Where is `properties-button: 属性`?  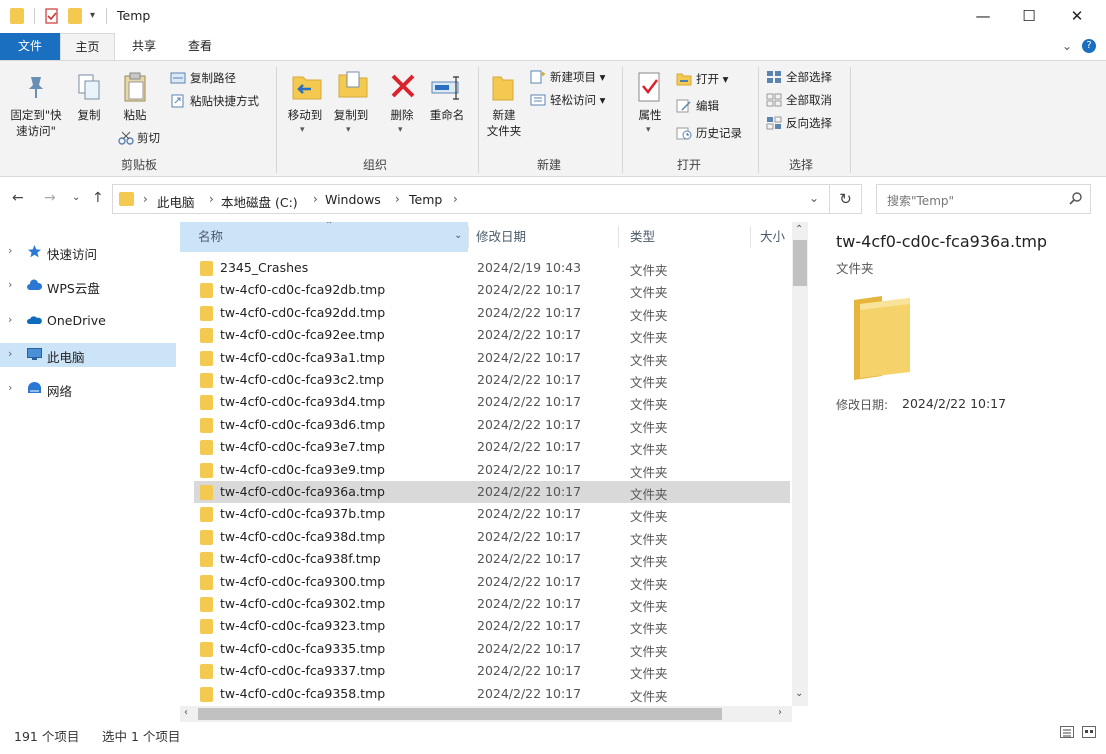 properties-button: 属性 is located at coordinates (650, 115).